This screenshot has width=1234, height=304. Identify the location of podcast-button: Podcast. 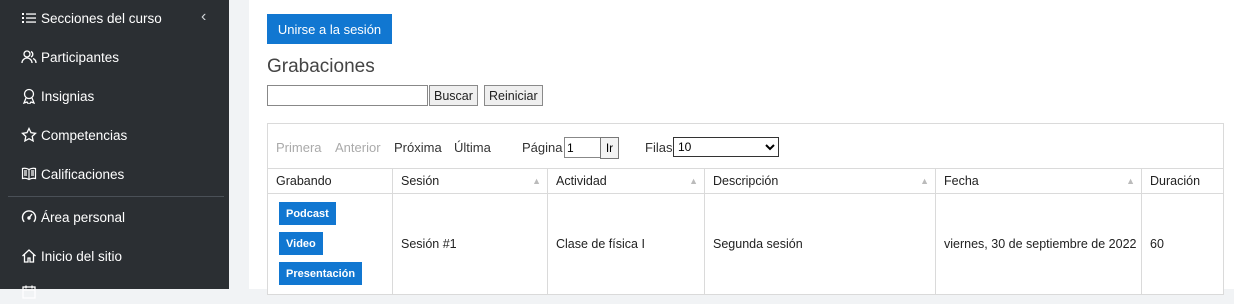
(307, 213).